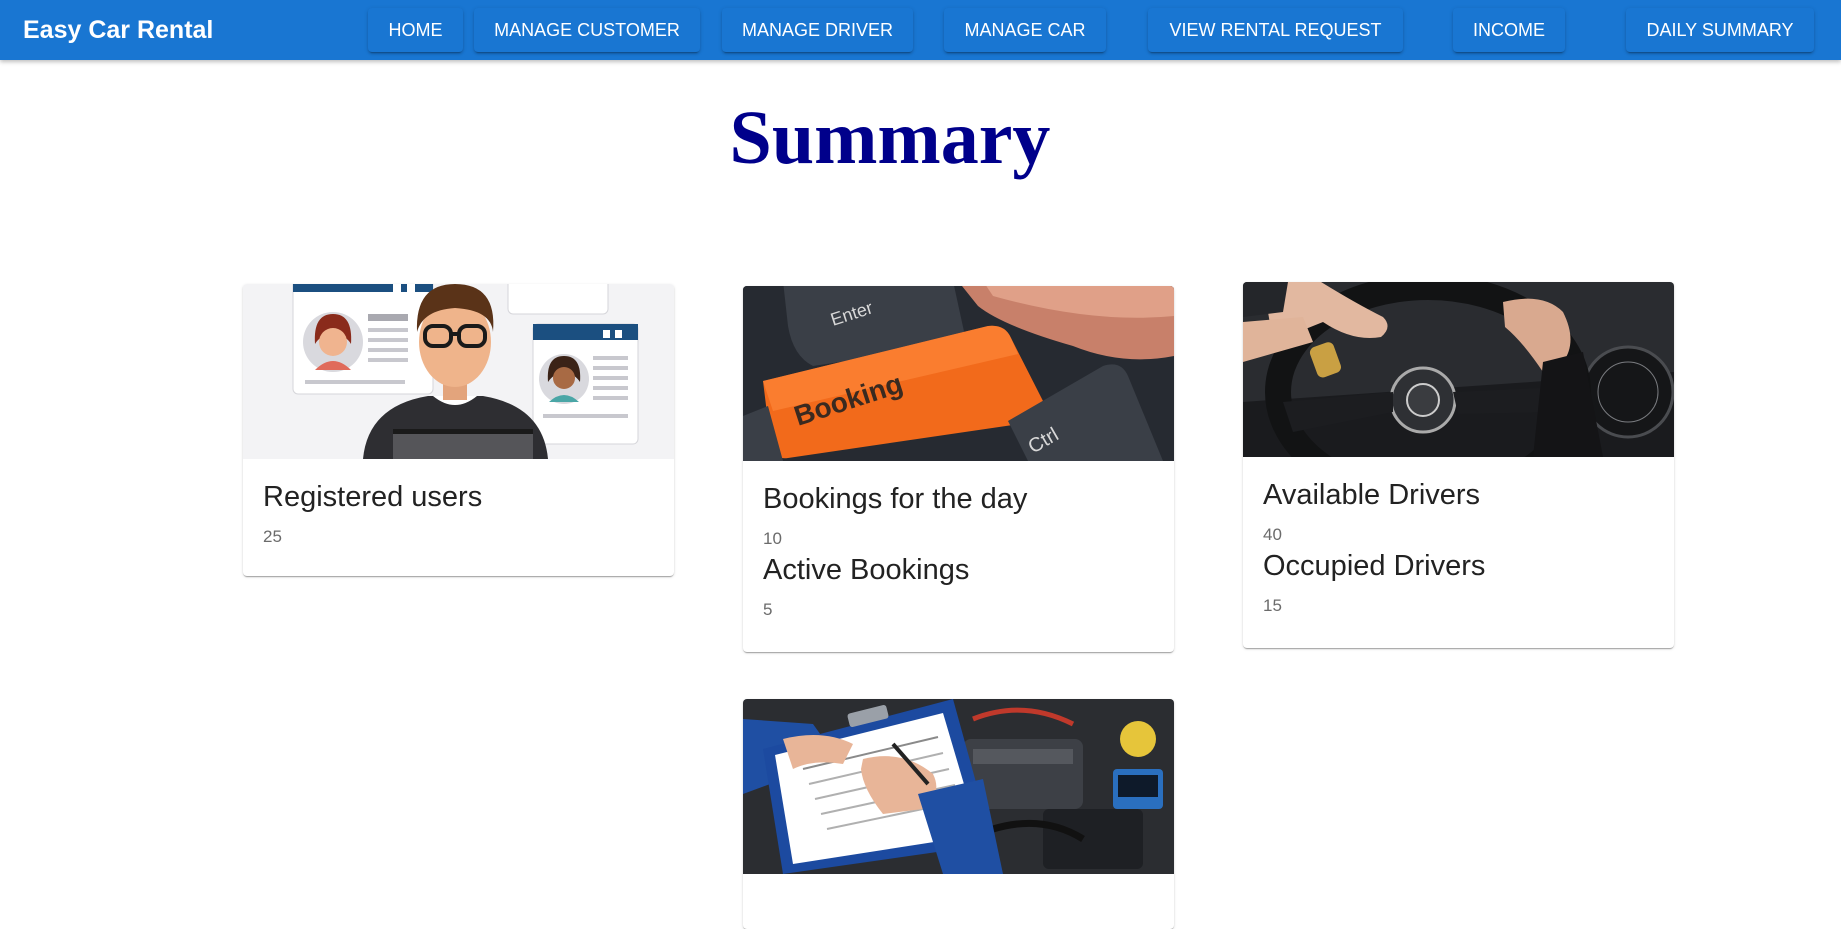 The width and height of the screenshot is (1841, 929). I want to click on bookings-today-label: Bookings for the day, so click(895, 499).